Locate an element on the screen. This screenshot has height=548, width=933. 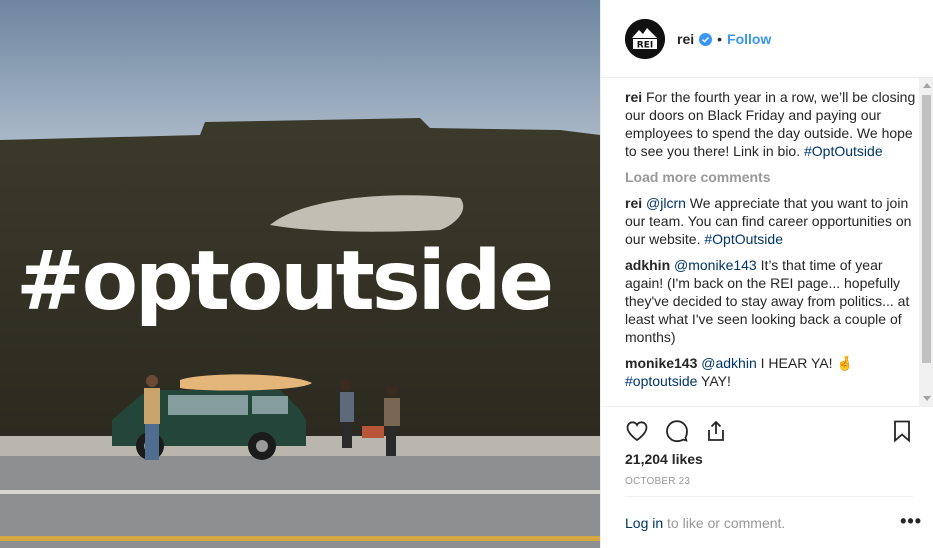
road-line is located at coordinates (300, 492).